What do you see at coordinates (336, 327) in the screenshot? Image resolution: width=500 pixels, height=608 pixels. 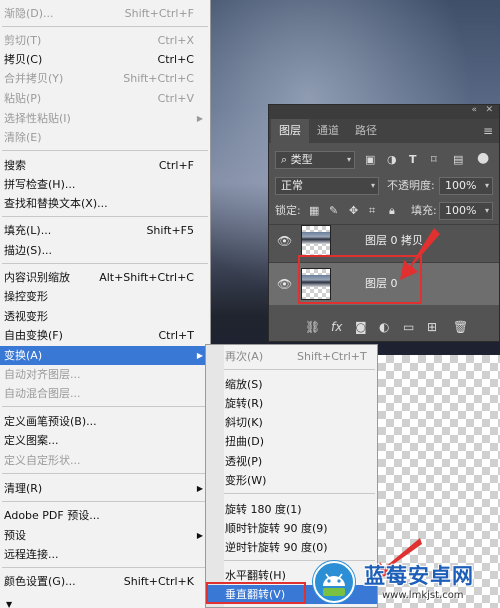 I see `fx-icon: fx` at bounding box center [336, 327].